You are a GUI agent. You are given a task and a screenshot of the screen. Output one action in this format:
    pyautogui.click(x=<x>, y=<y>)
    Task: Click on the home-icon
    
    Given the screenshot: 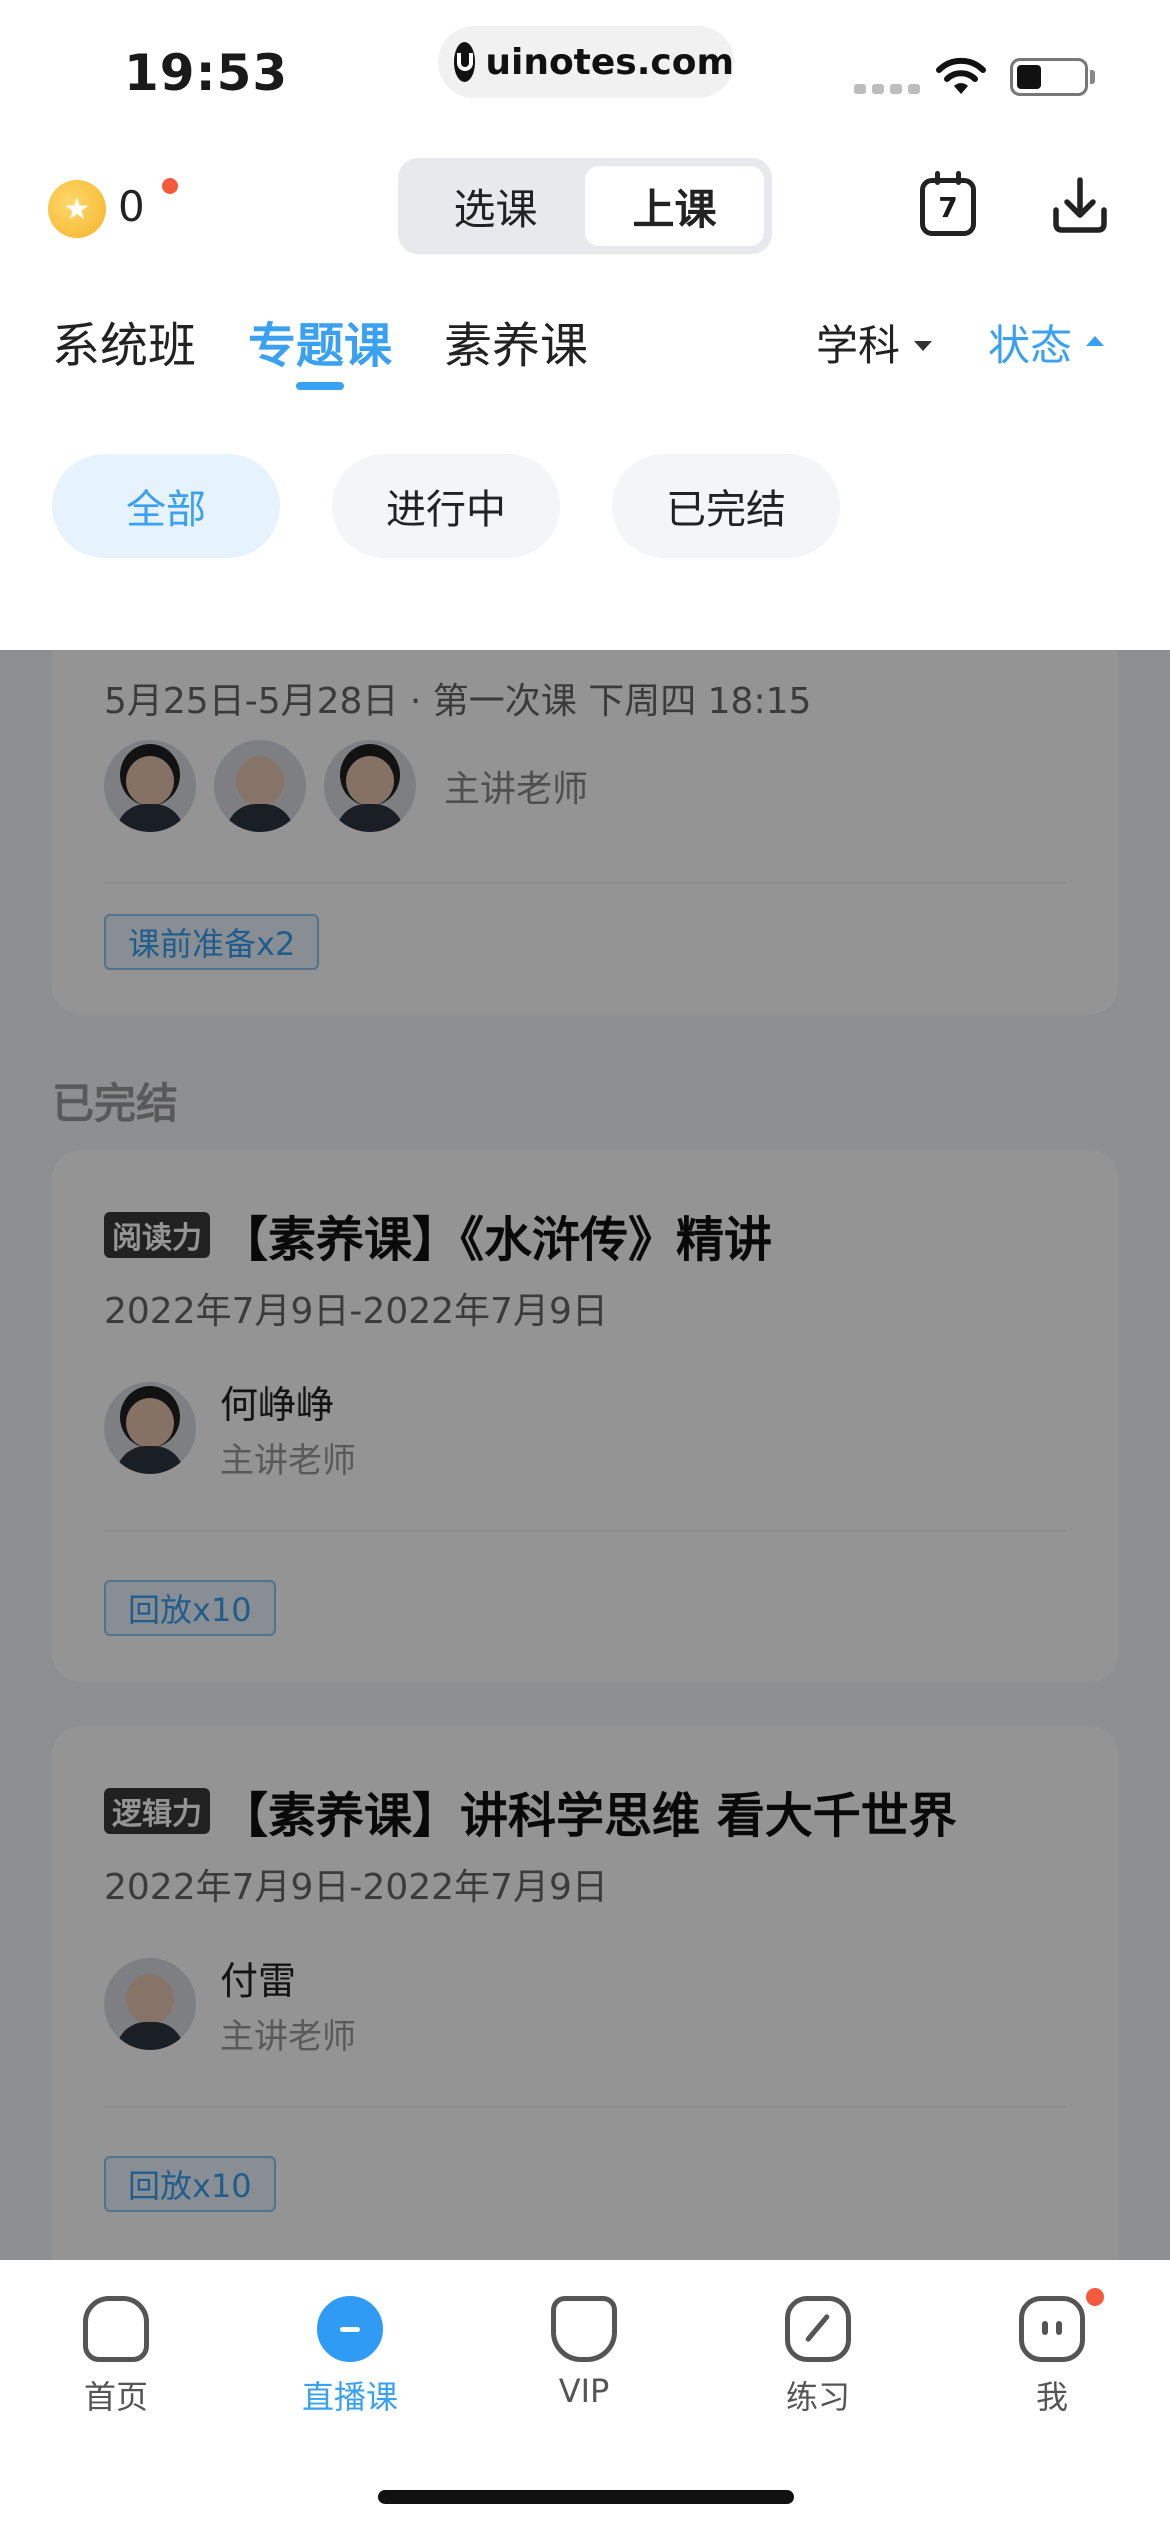 What is the action you would take?
    pyautogui.click(x=116, y=2329)
    